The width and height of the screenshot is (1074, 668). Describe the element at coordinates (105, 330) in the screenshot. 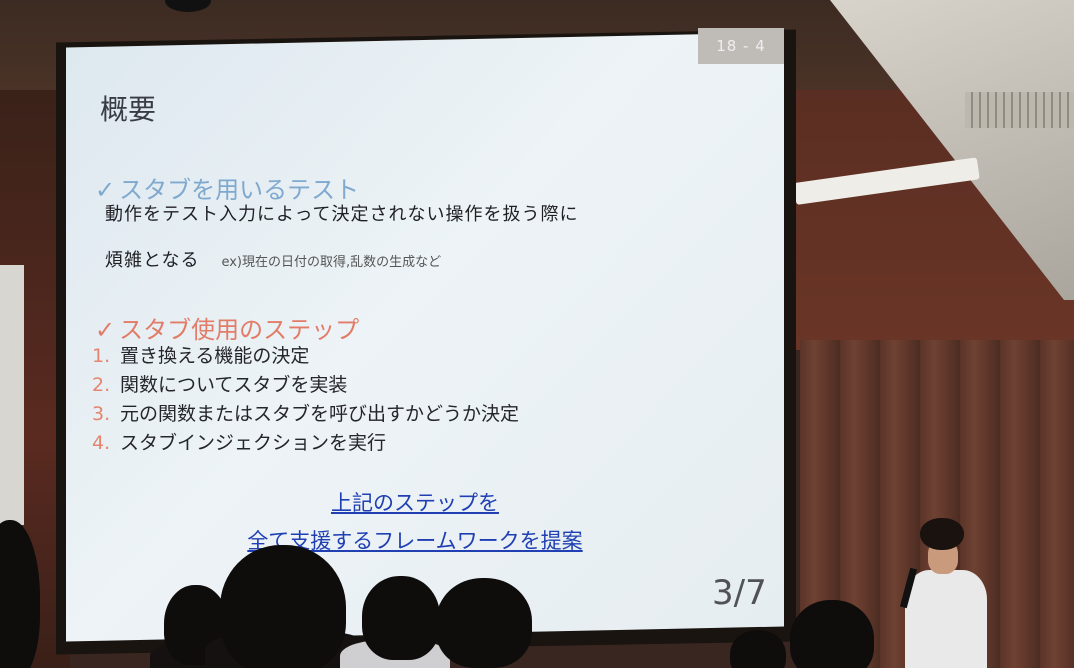

I see `check-icon: ✓` at that location.